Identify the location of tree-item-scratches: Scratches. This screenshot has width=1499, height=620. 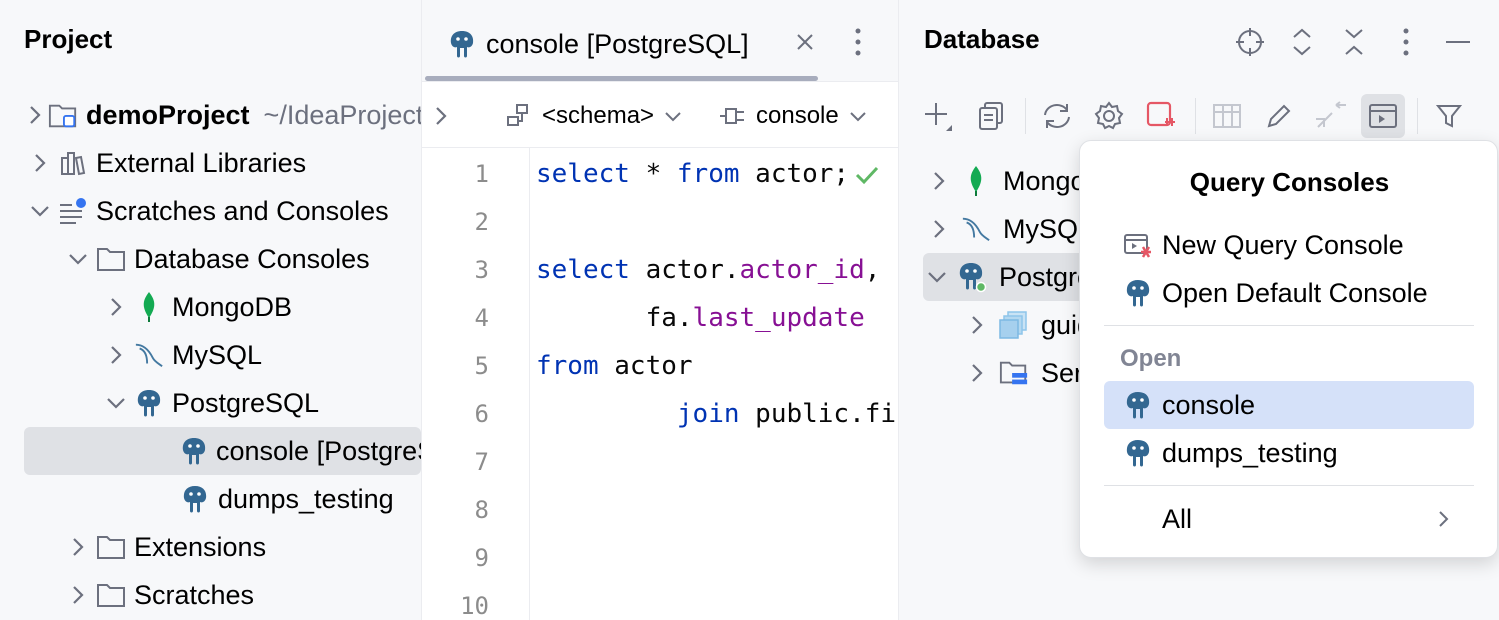
(210, 595).